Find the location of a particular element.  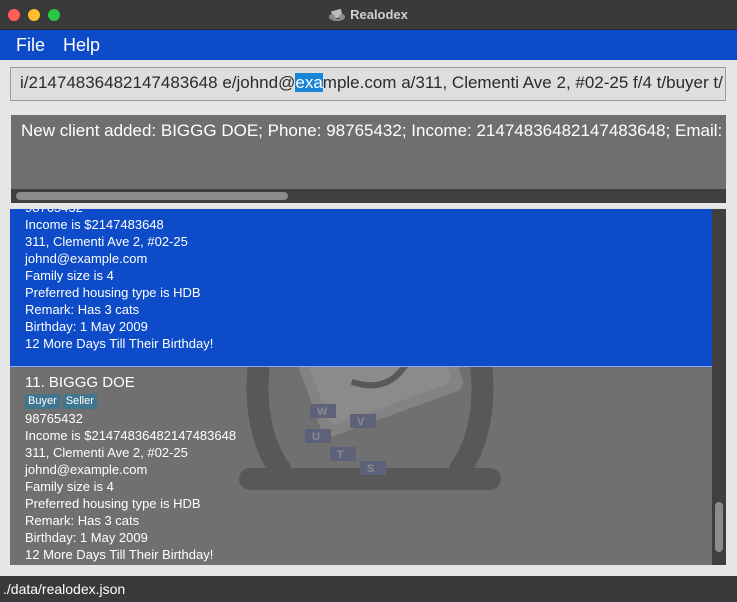

tag-buyer: Buyer is located at coordinates (42, 401).